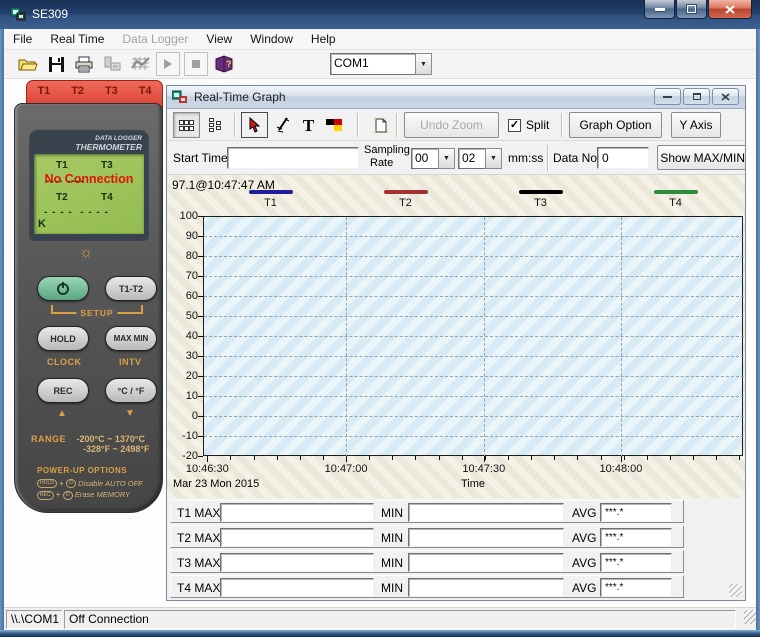 The image size is (760, 637). What do you see at coordinates (621, 337) in the screenshot?
I see `gridline-vertical` at bounding box center [621, 337].